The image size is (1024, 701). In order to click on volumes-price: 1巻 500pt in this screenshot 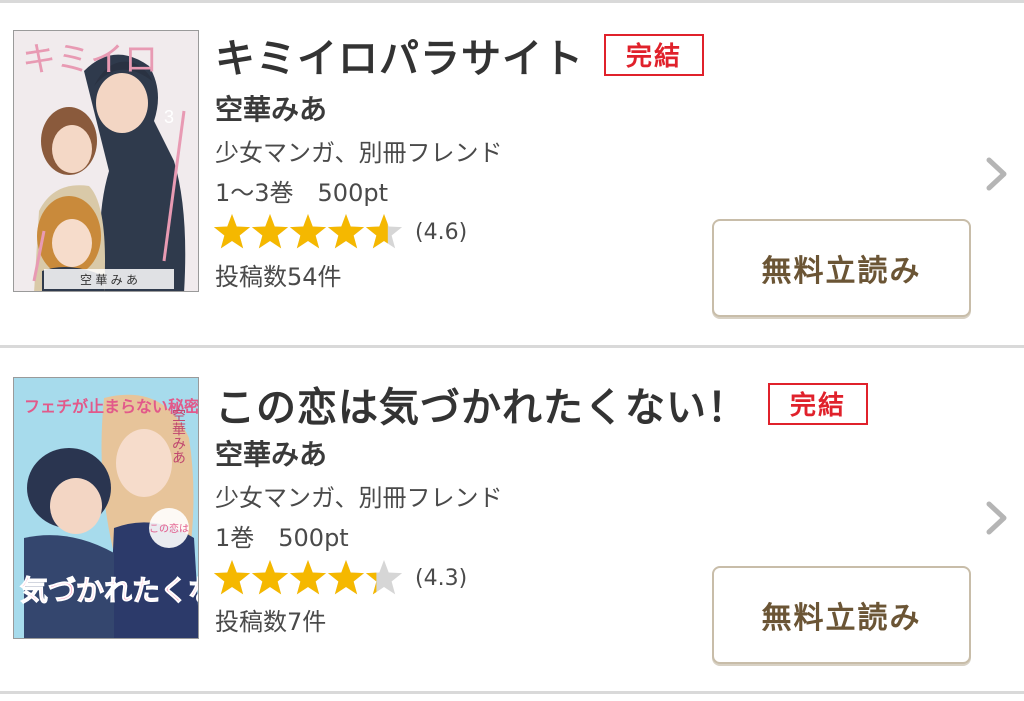, I will do `click(282, 538)`.